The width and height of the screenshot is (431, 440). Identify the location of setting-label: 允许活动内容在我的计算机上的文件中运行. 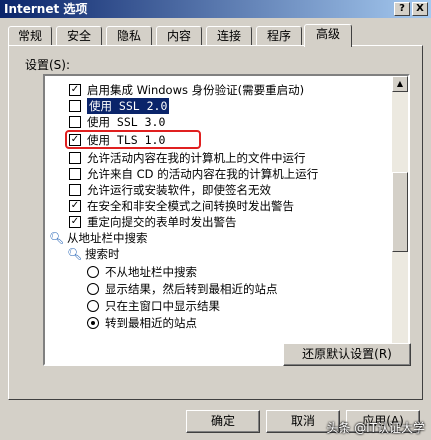
(196, 158).